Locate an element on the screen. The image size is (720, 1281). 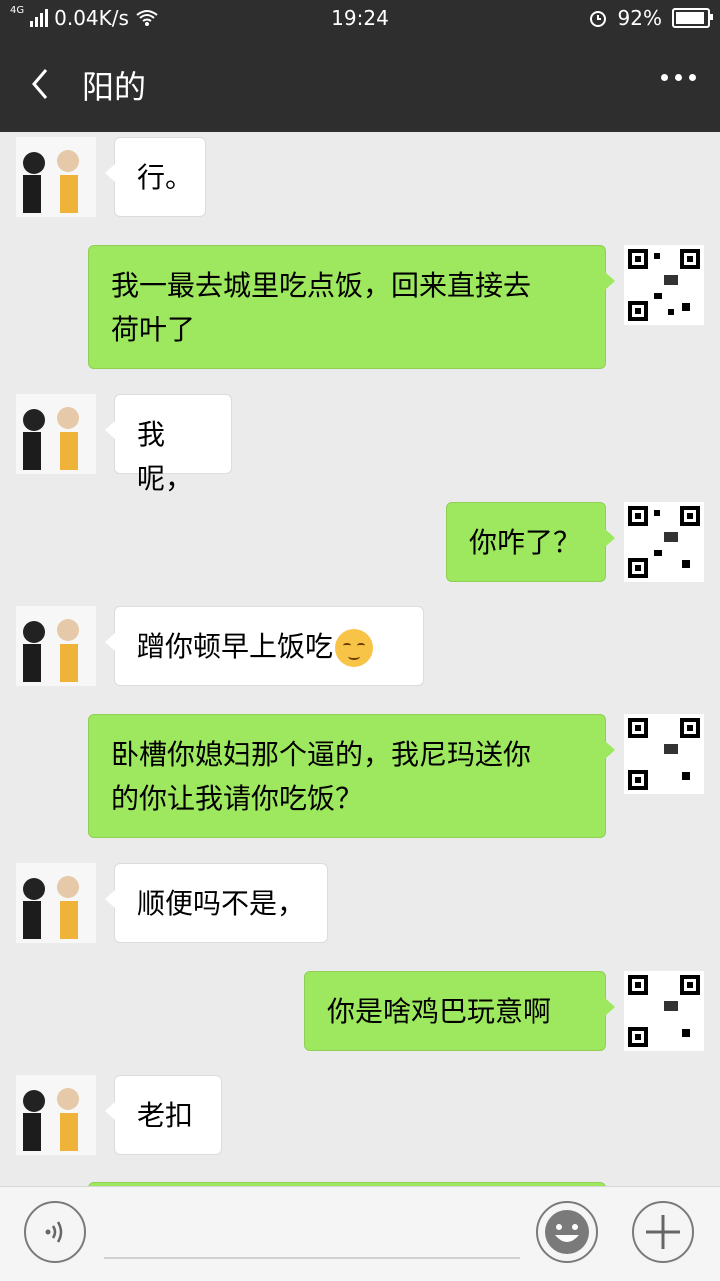
clock: 19:24 is located at coordinates (360, 18).